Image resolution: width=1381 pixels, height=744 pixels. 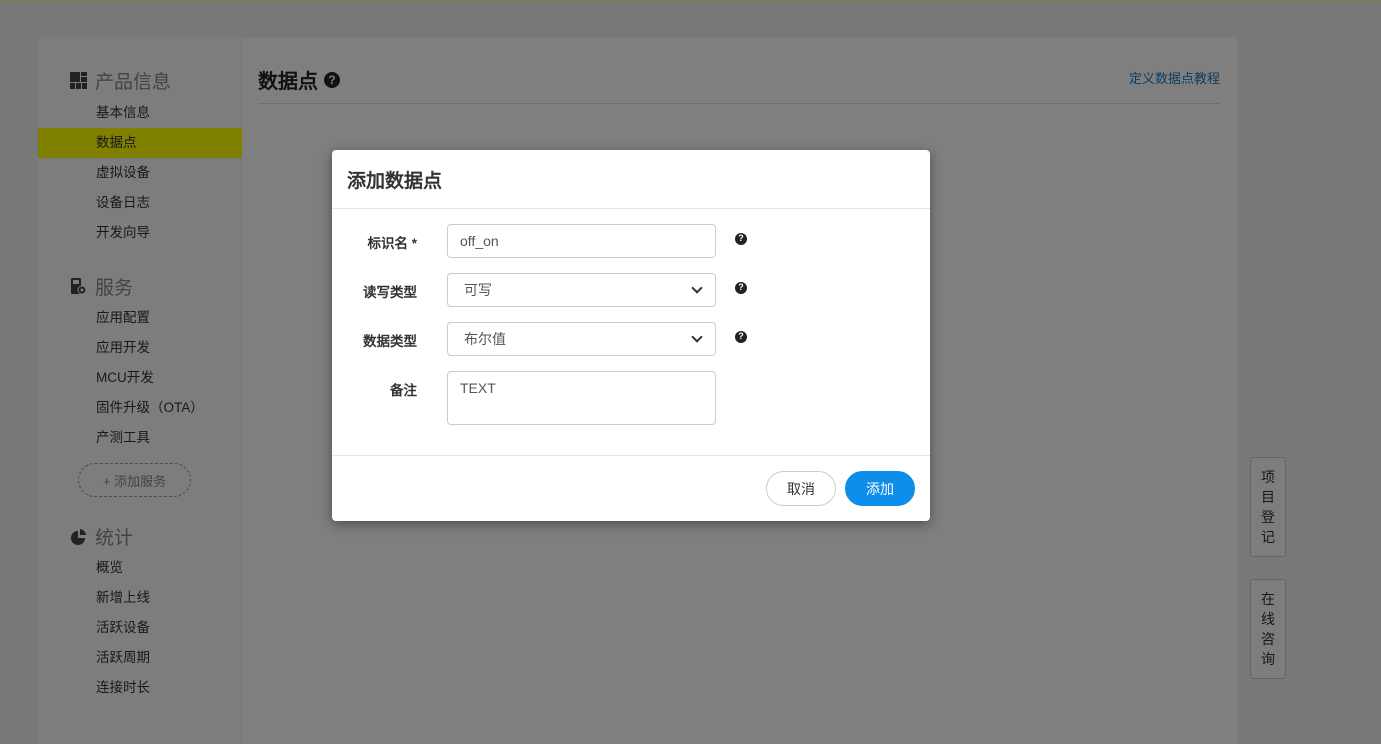 I want to click on remark-label: 备注, so click(x=403, y=390).